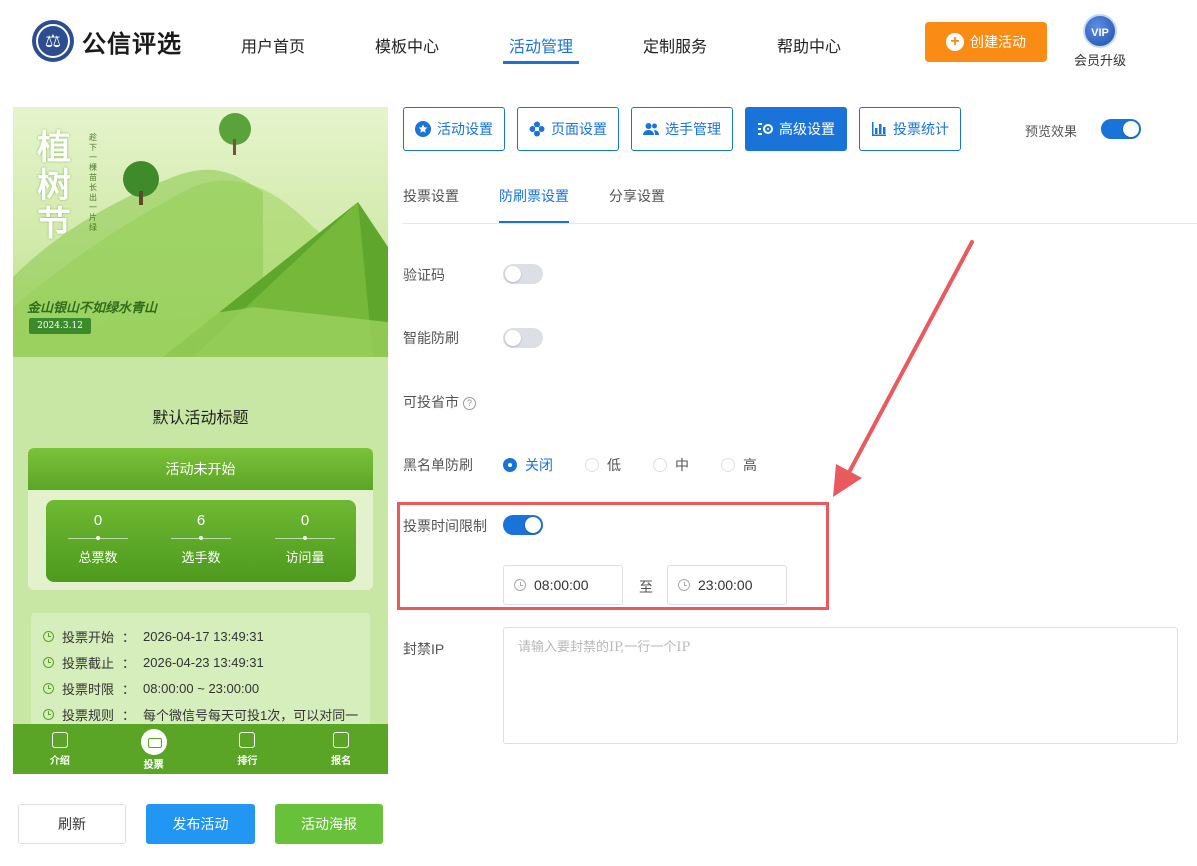  I want to click on captcha-label: 验证码, so click(424, 275).